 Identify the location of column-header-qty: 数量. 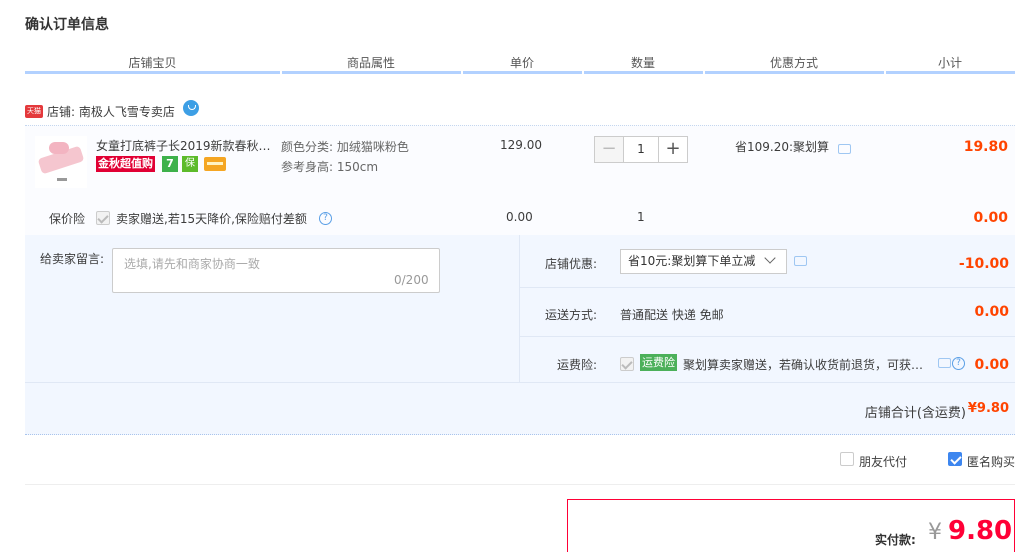
(642, 63).